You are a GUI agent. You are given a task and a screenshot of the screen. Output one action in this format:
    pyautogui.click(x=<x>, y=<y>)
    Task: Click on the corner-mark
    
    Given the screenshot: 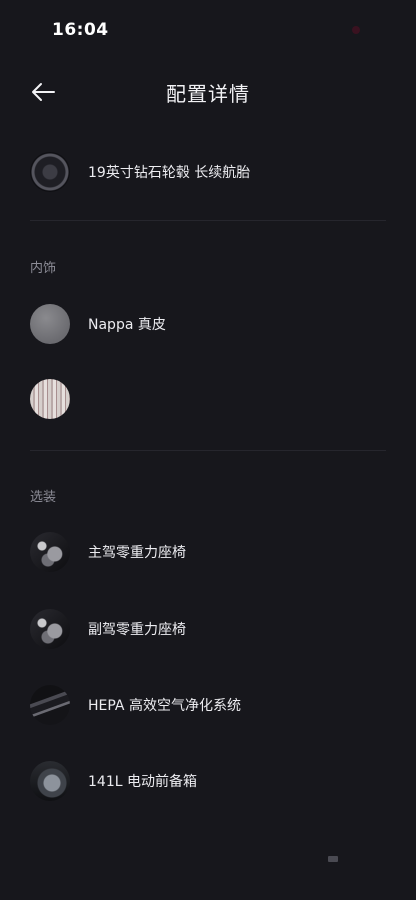 What is the action you would take?
    pyautogui.click(x=333, y=859)
    